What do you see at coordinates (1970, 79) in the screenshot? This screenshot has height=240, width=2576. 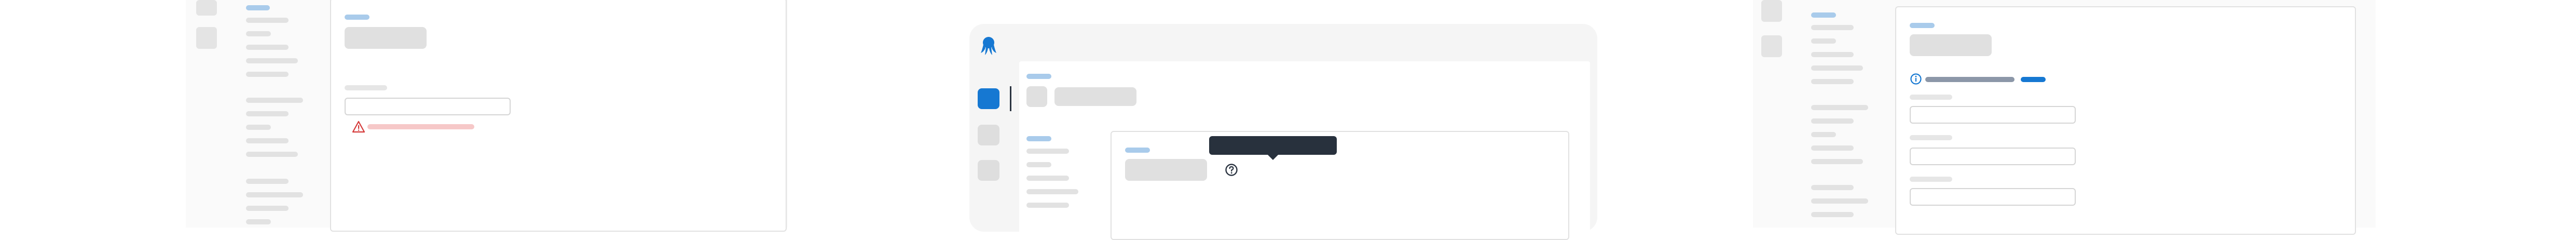 I see `info-message` at bounding box center [1970, 79].